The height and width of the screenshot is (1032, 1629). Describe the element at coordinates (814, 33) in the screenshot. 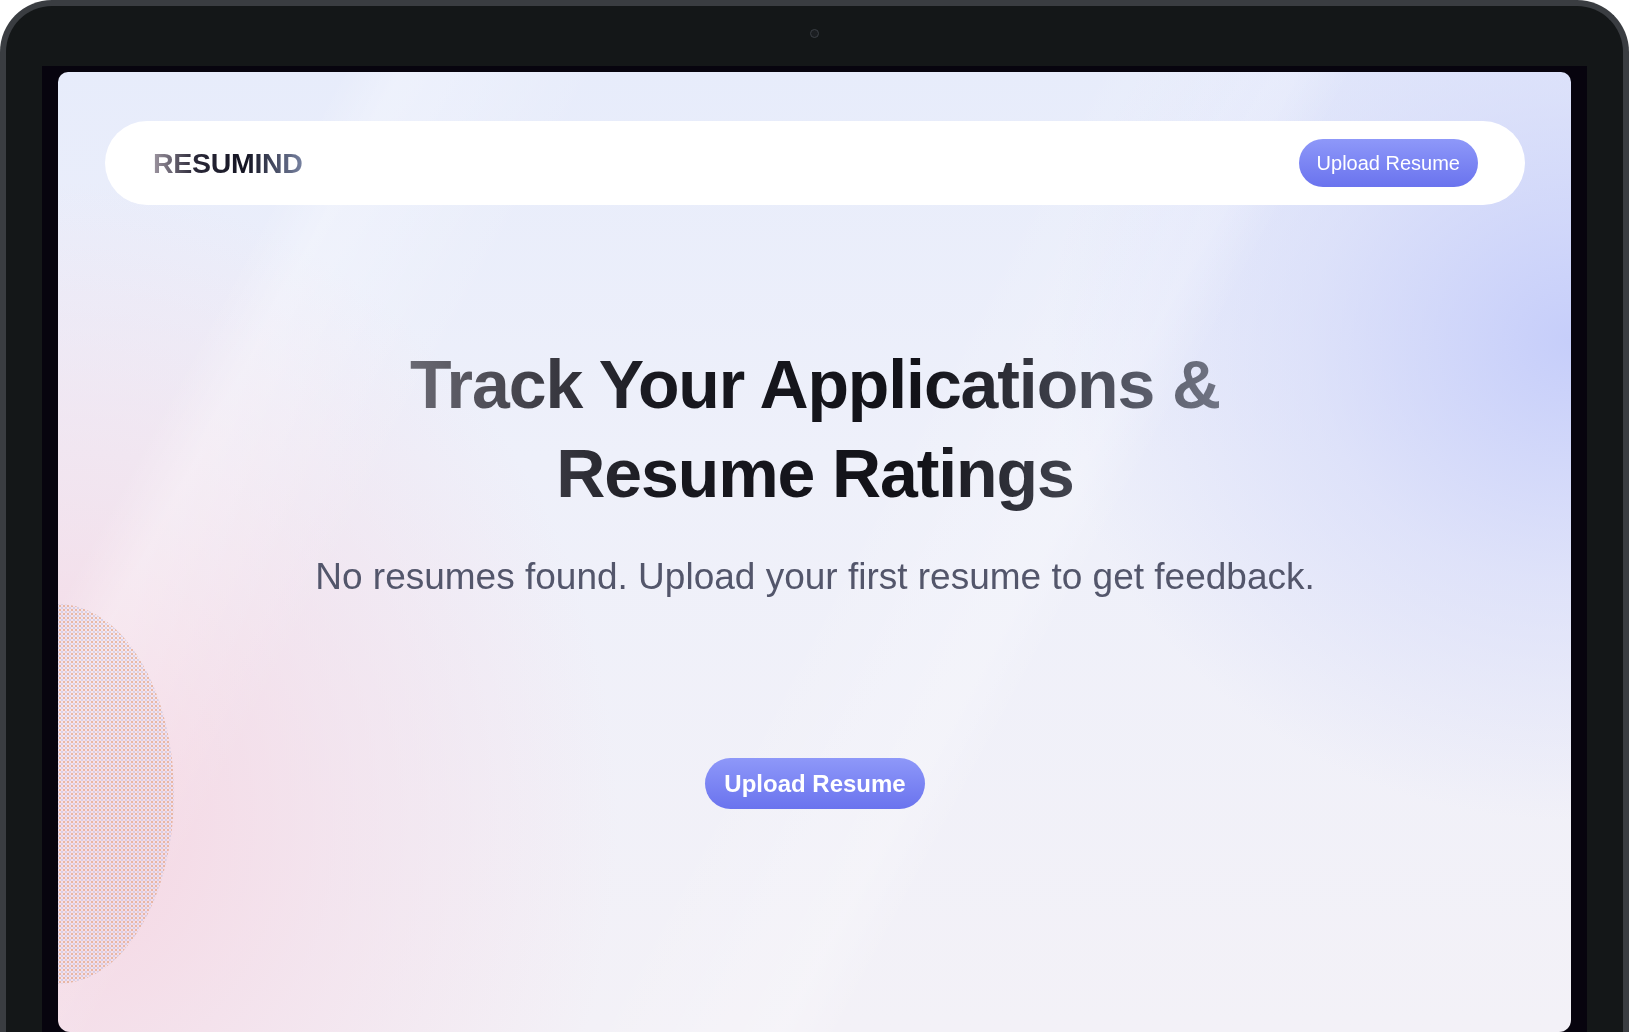

I see `webcam-icon` at that location.